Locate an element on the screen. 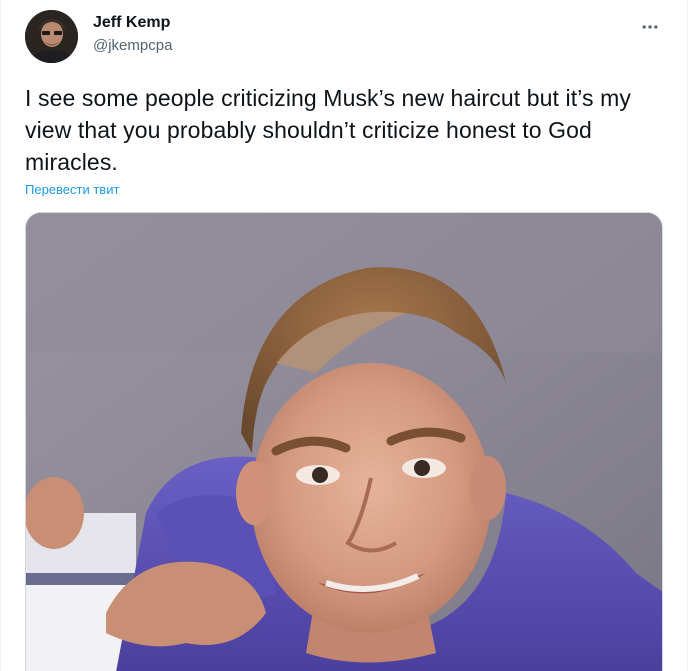  avatar is located at coordinates (51, 36).